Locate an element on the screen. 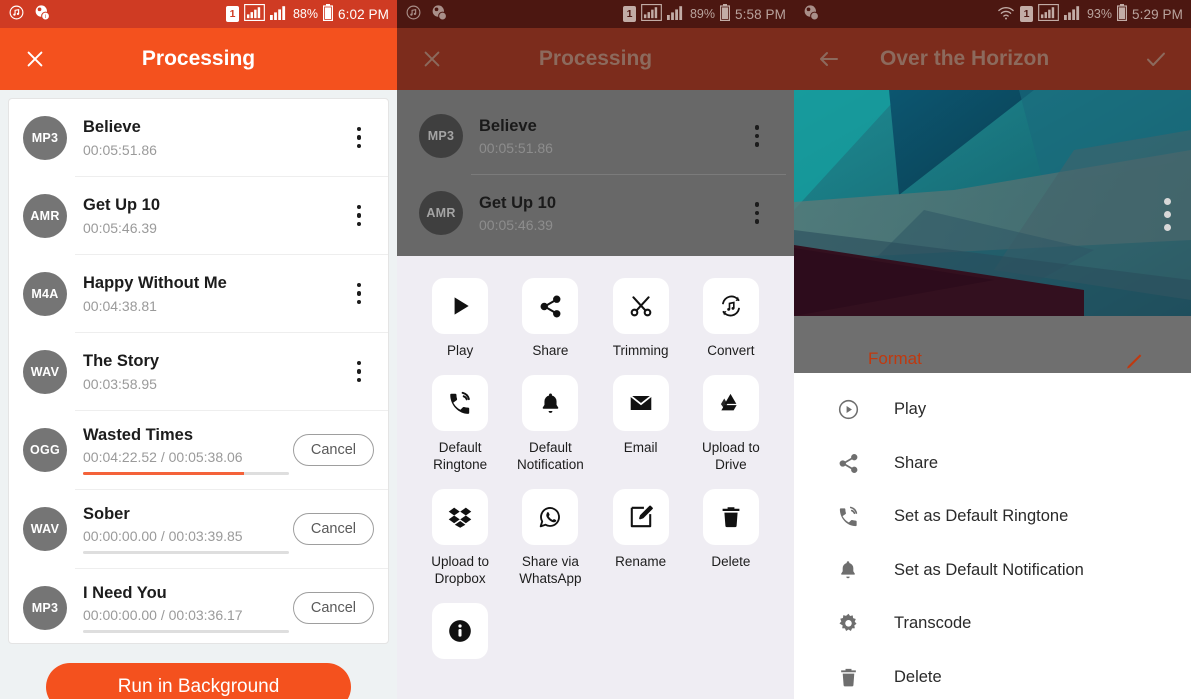  format-badge: WAV is located at coordinates (45, 529).